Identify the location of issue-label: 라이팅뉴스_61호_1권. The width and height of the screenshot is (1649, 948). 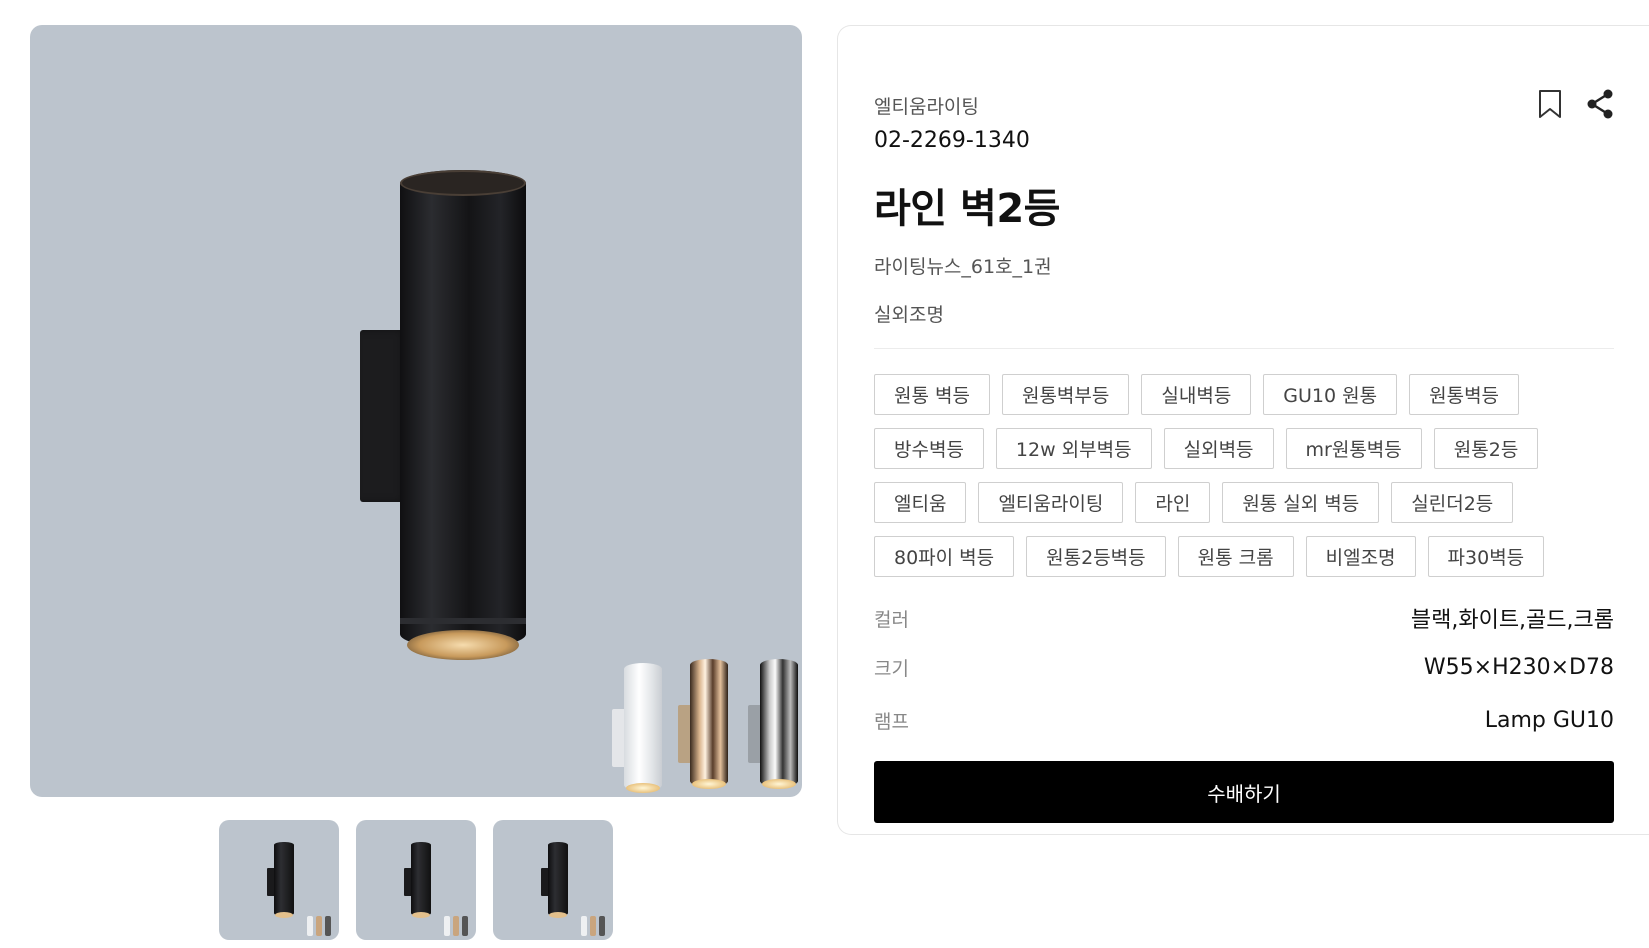
(963, 267).